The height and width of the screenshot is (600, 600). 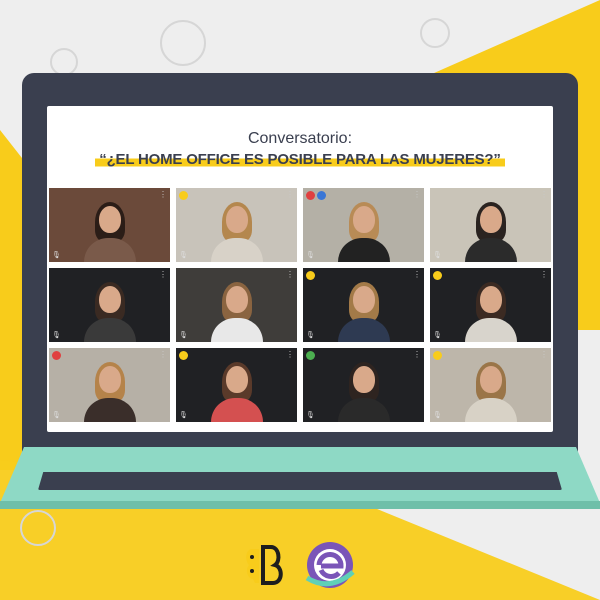 What do you see at coordinates (300, 505) in the screenshot?
I see `laptop-base` at bounding box center [300, 505].